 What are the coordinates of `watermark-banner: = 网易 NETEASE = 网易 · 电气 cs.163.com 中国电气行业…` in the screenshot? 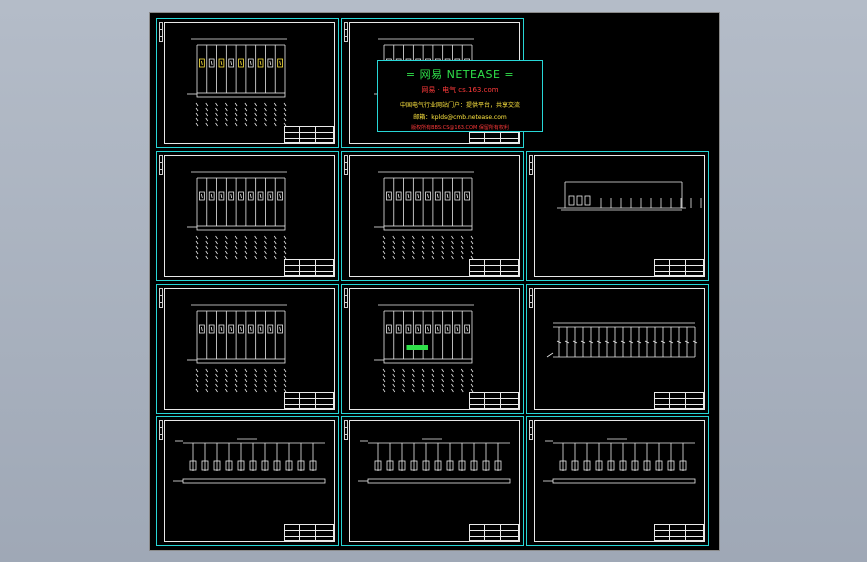 It's located at (460, 96).